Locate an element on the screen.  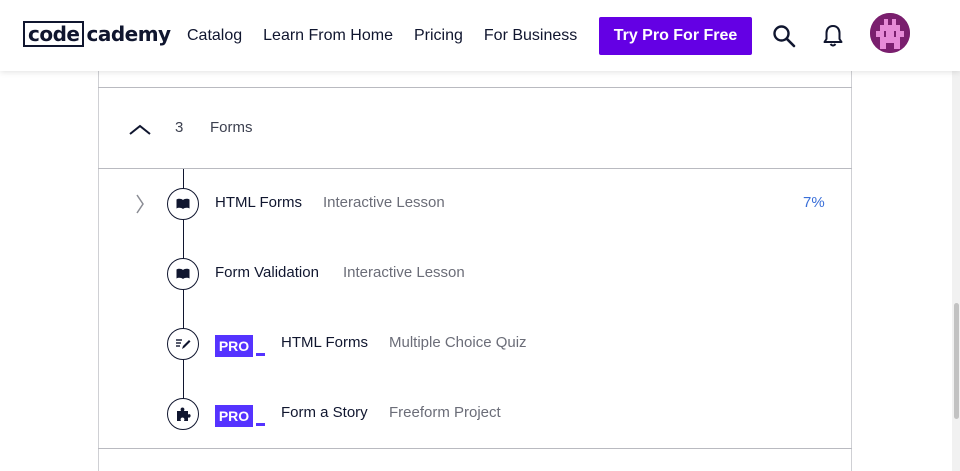
bell-icon is located at coordinates (833, 36).